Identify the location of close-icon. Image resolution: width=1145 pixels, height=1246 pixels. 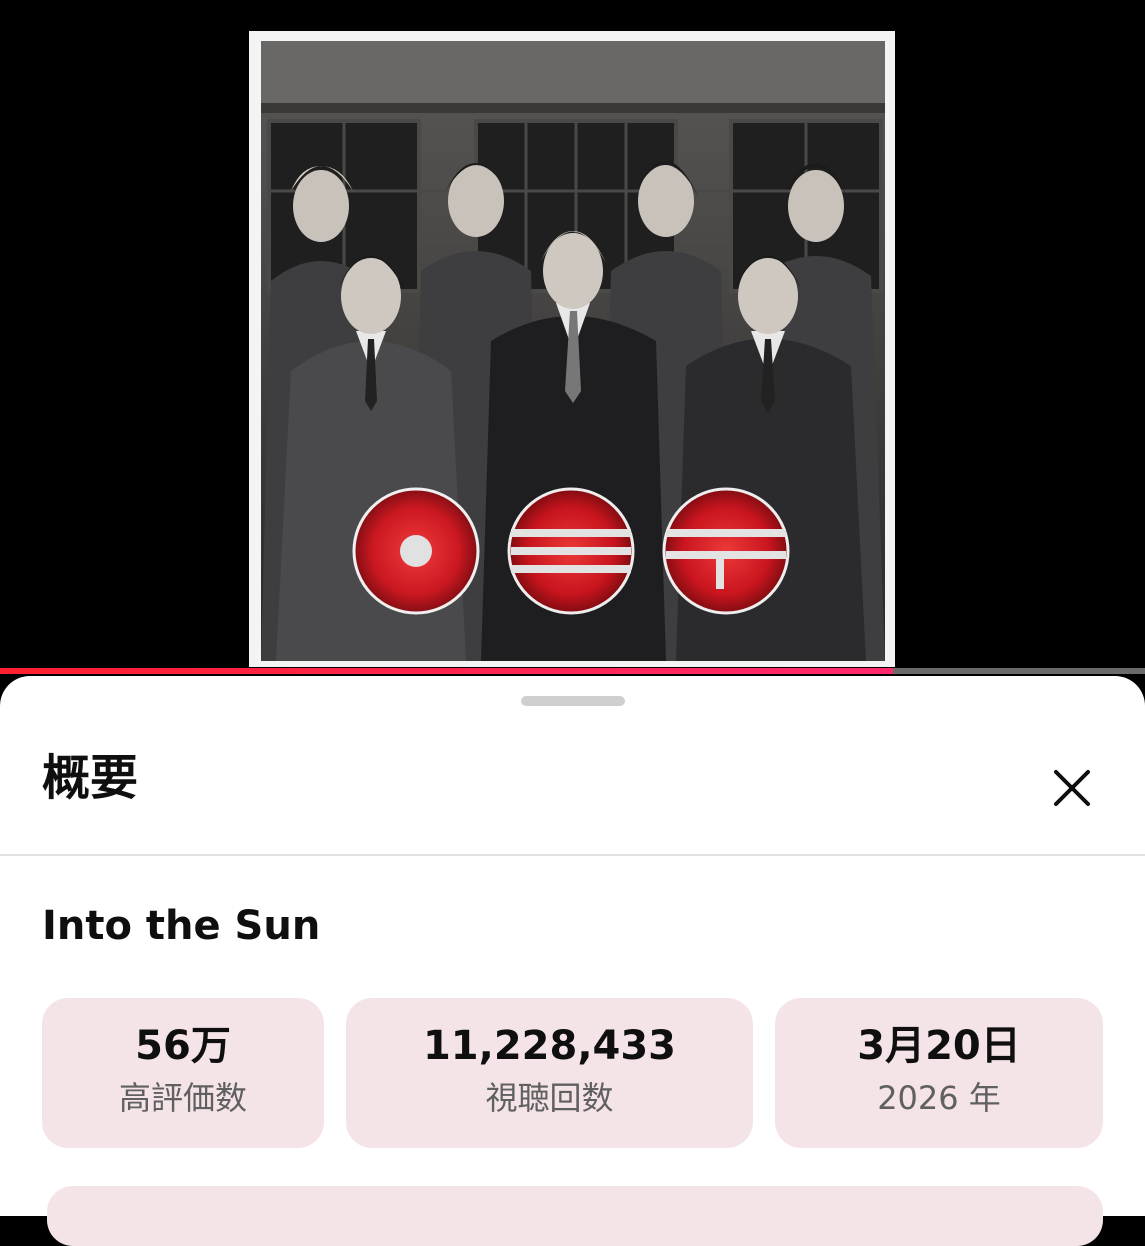
(1072, 788).